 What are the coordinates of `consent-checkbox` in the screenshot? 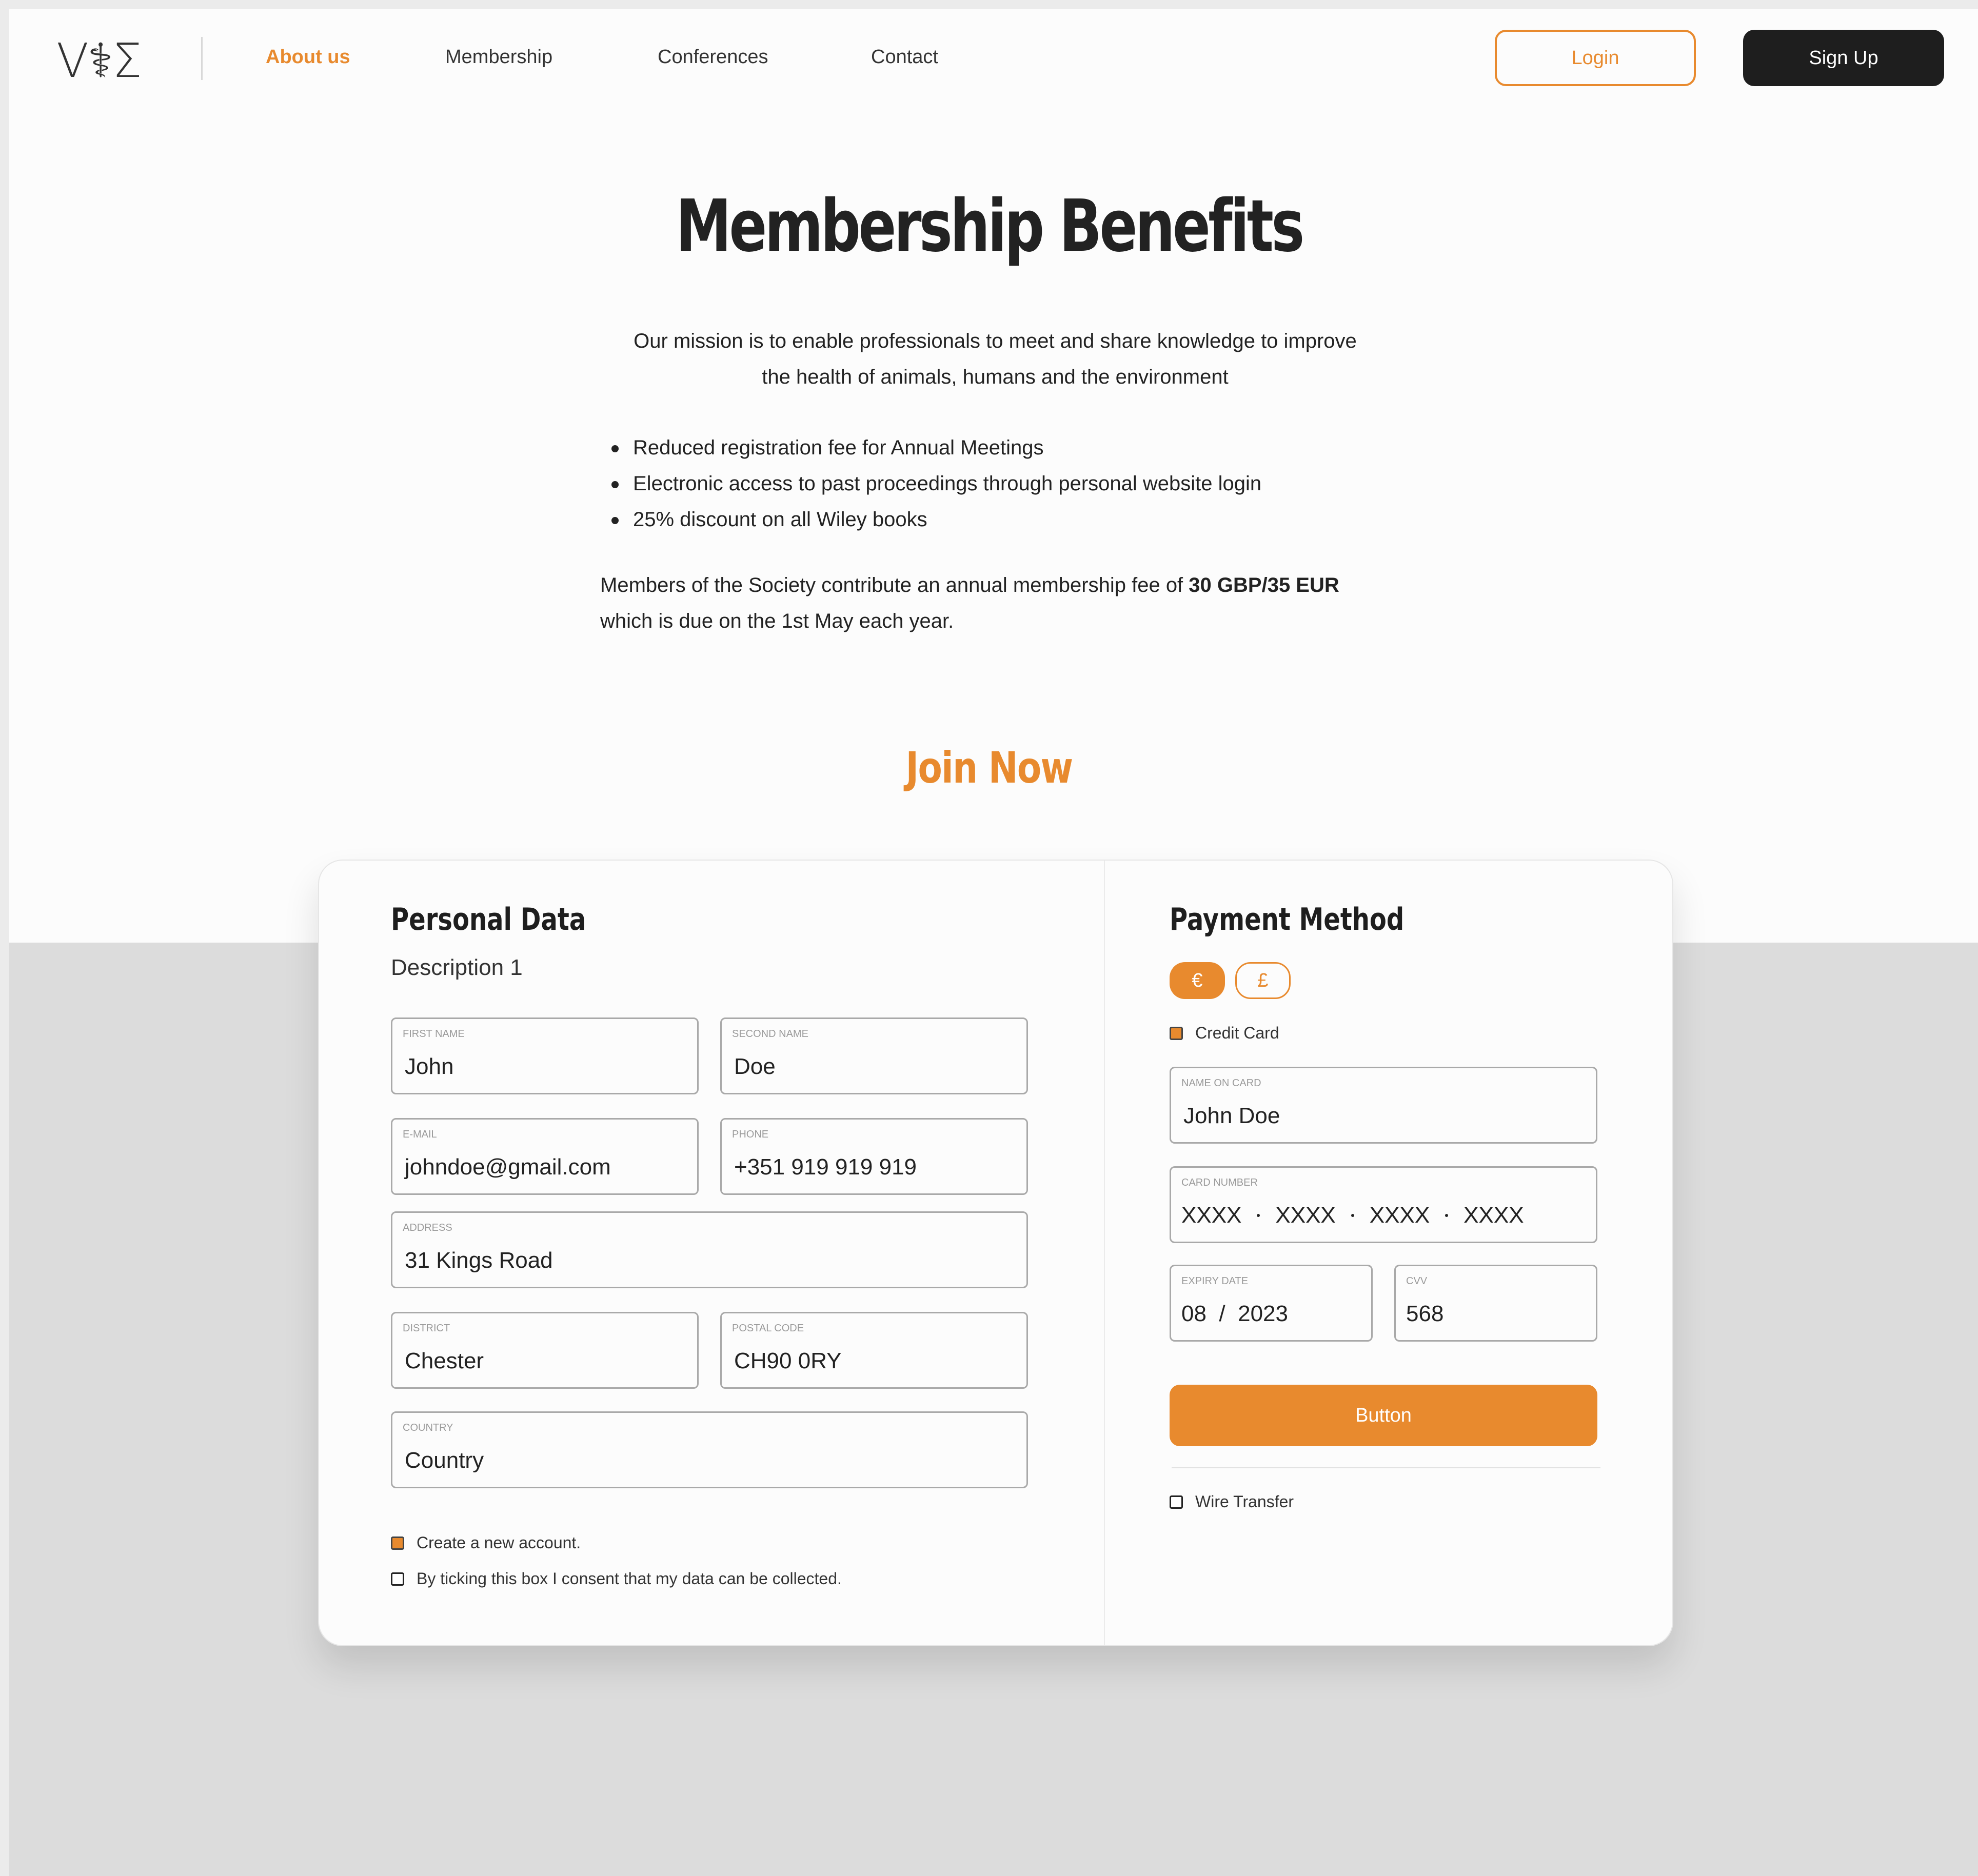 It's located at (397, 1579).